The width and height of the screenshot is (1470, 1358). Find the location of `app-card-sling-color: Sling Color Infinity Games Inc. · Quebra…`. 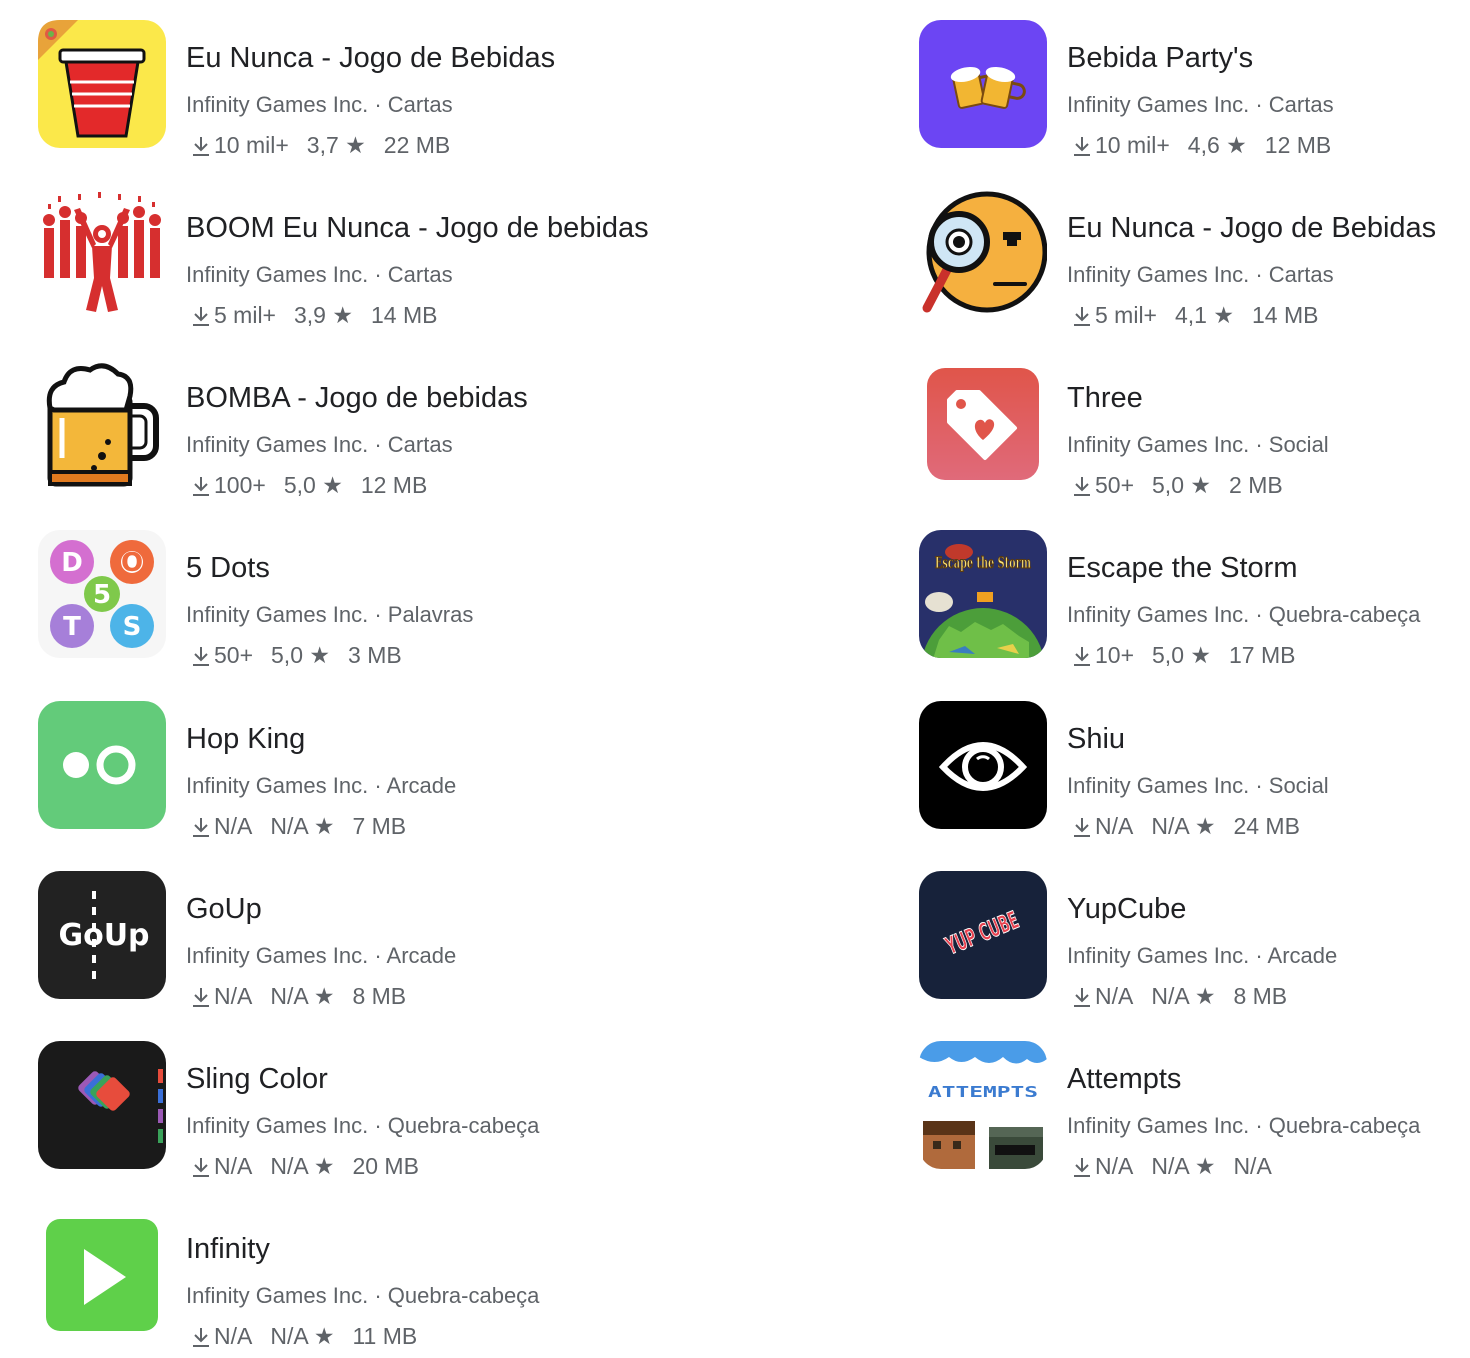

app-card-sling-color: Sling Color Infinity Games Inc. · Quebra… is located at coordinates (318, 1109).